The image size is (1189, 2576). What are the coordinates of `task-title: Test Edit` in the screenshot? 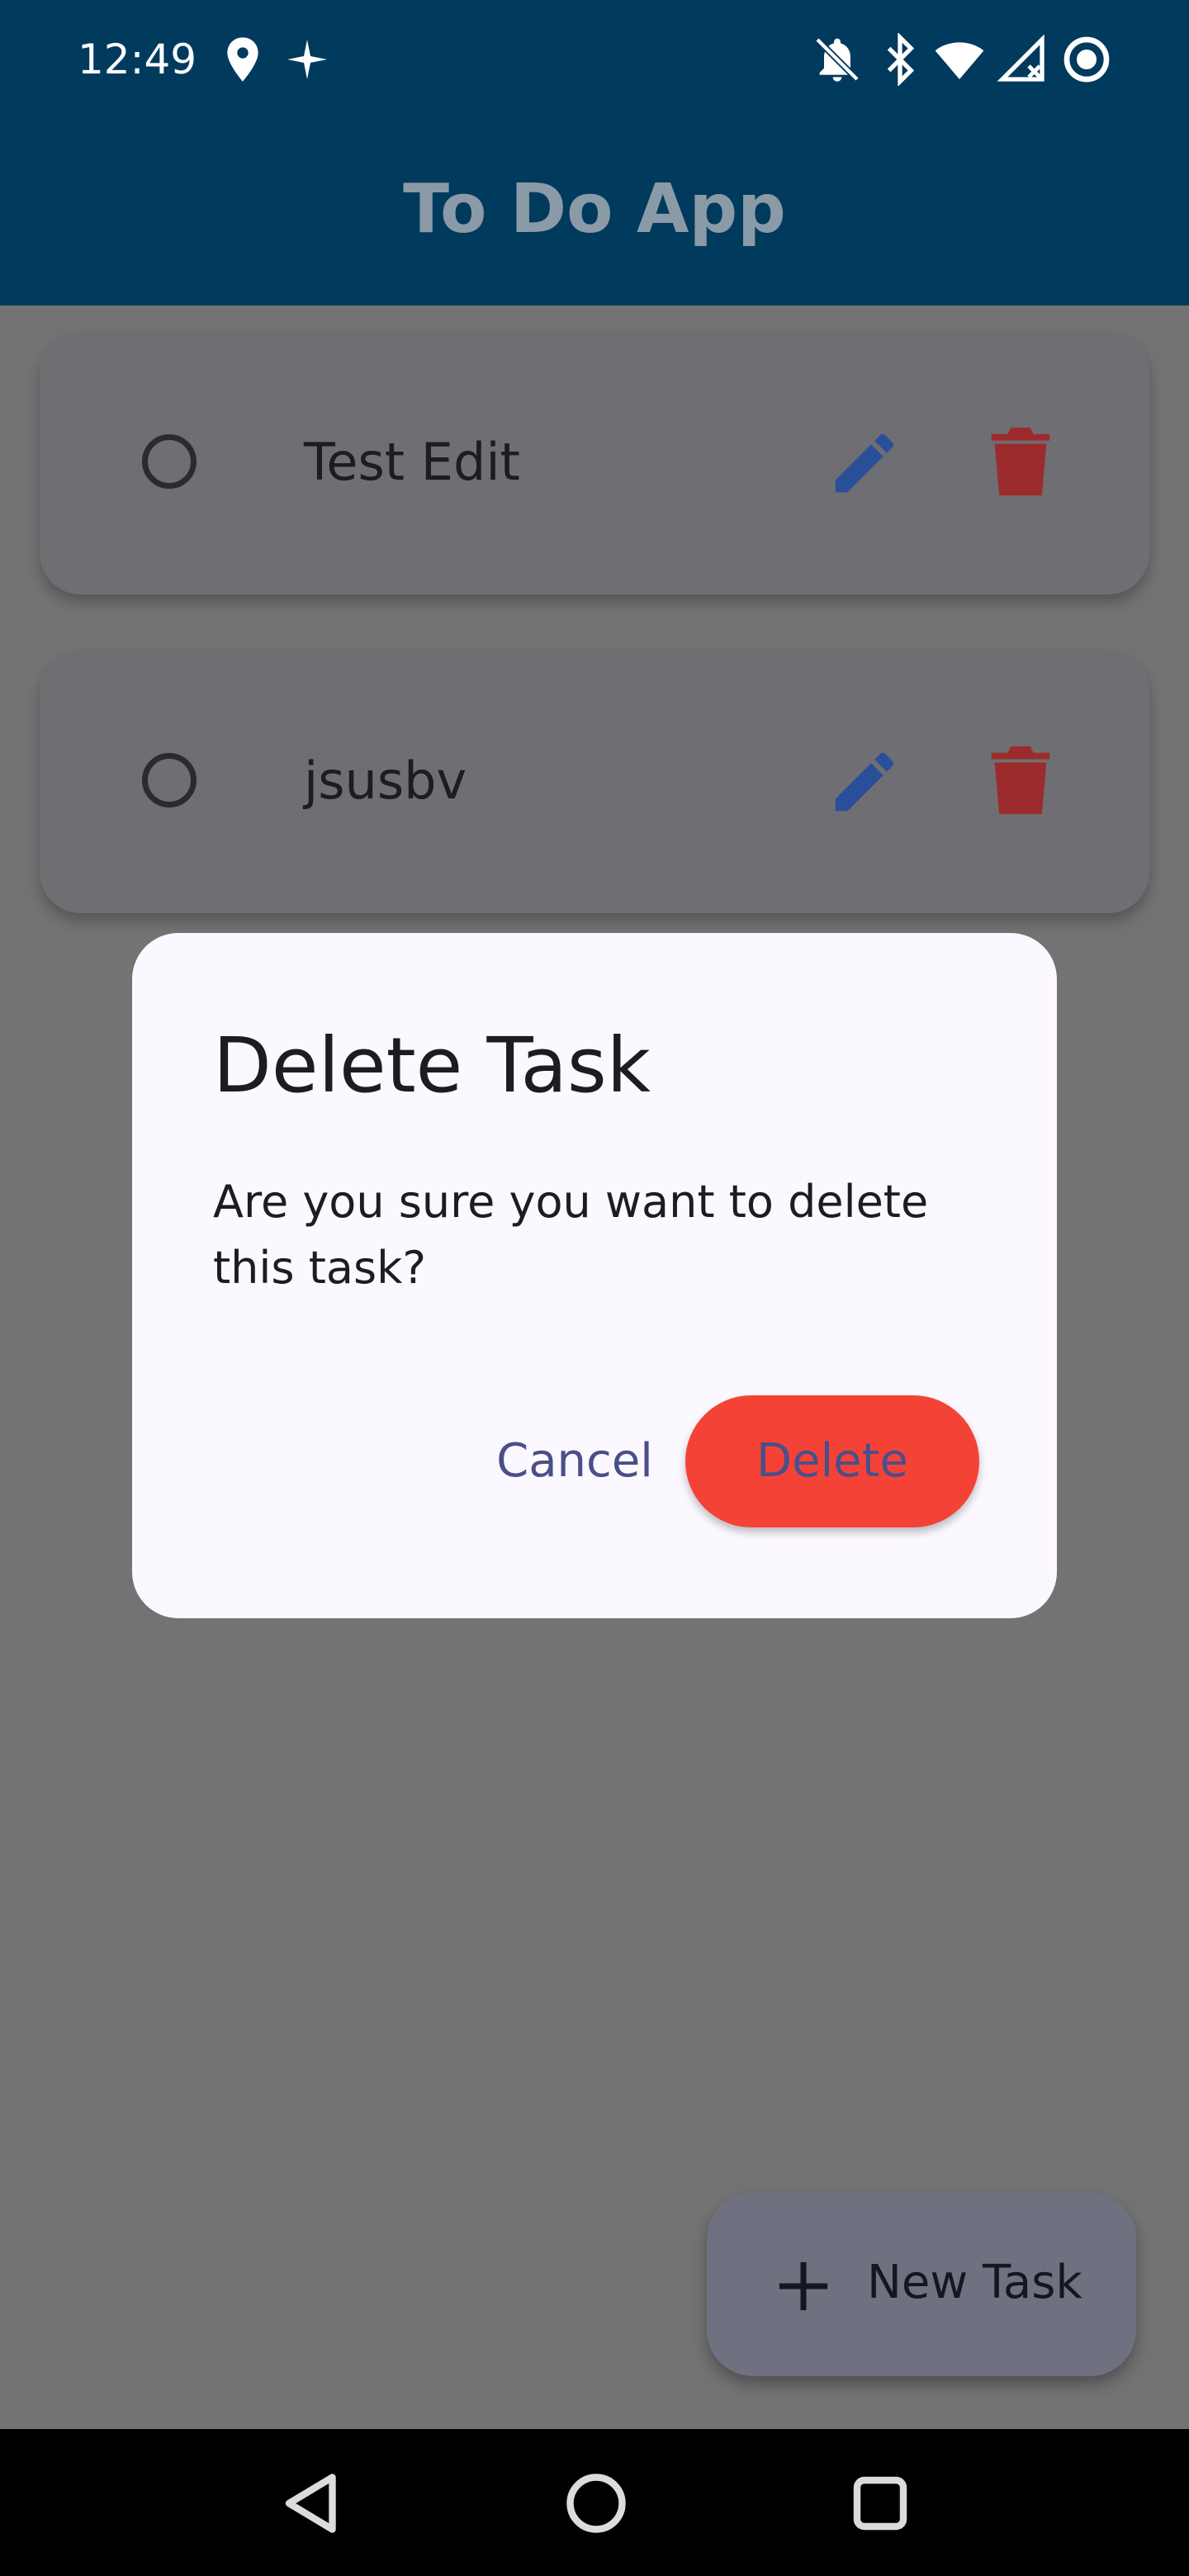 It's located at (412, 462).